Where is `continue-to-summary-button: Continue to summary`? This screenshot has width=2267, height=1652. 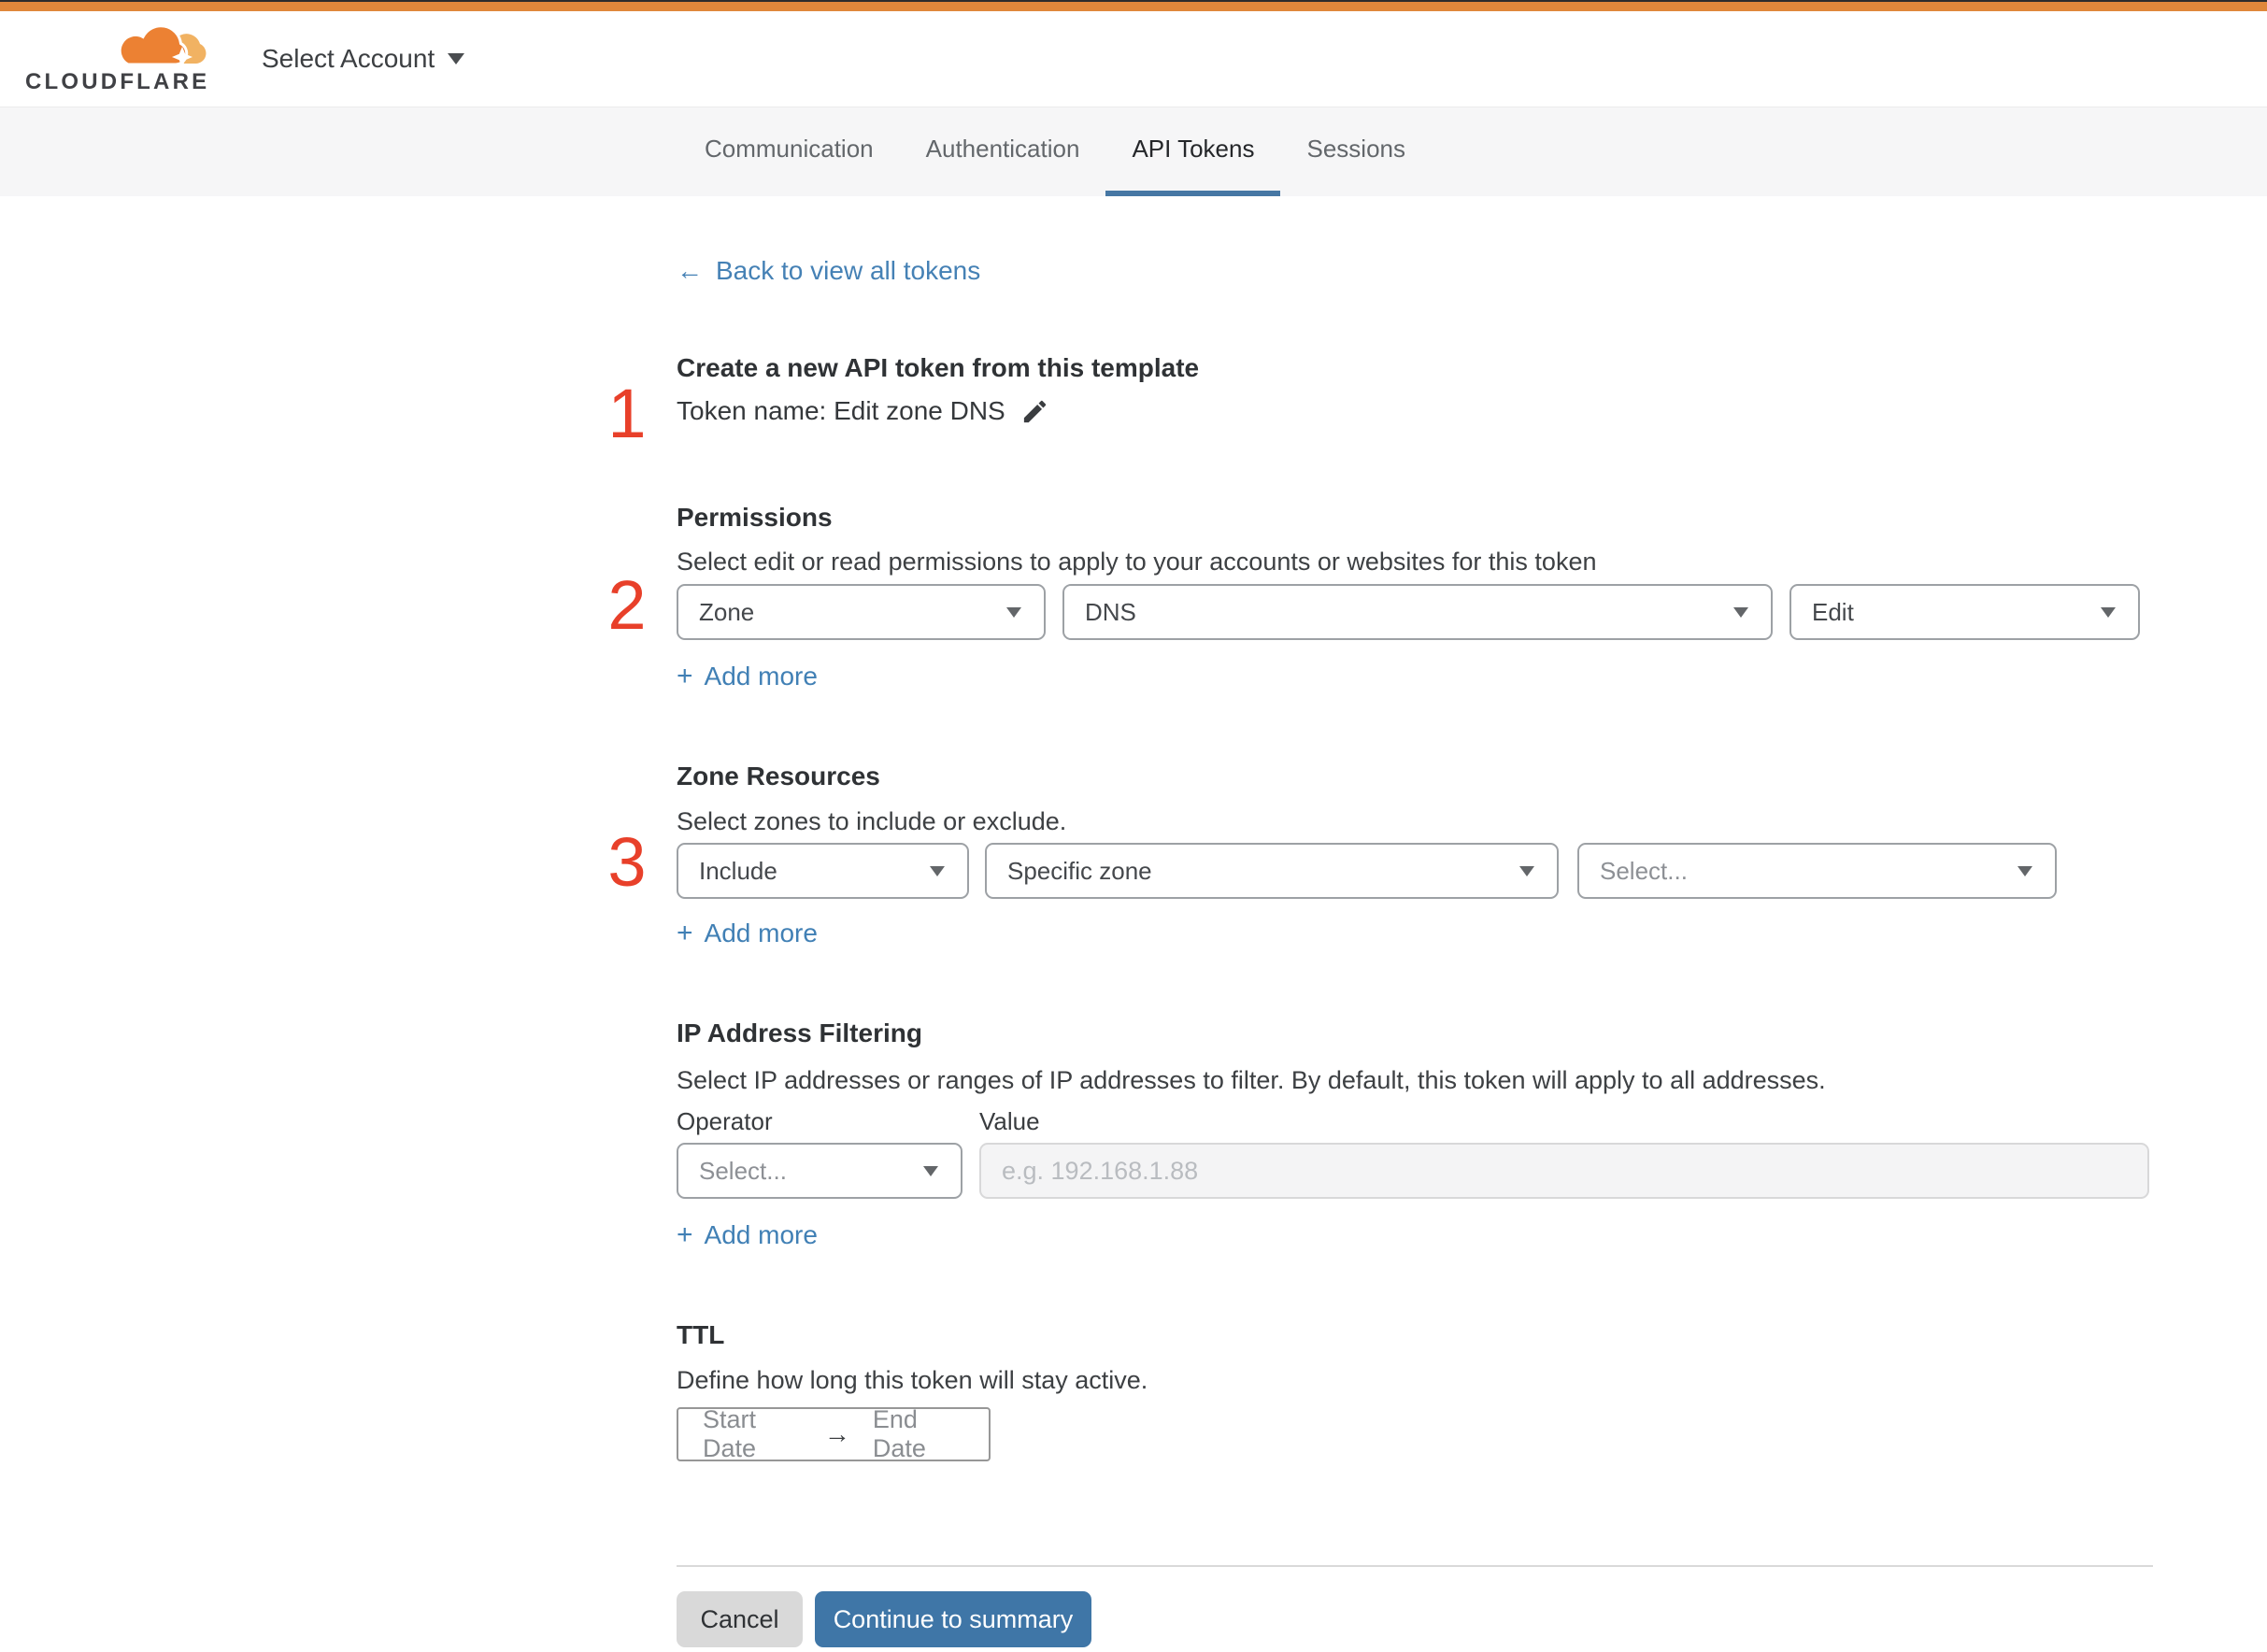
continue-to-summary-button: Continue to summary is located at coordinates (953, 1619).